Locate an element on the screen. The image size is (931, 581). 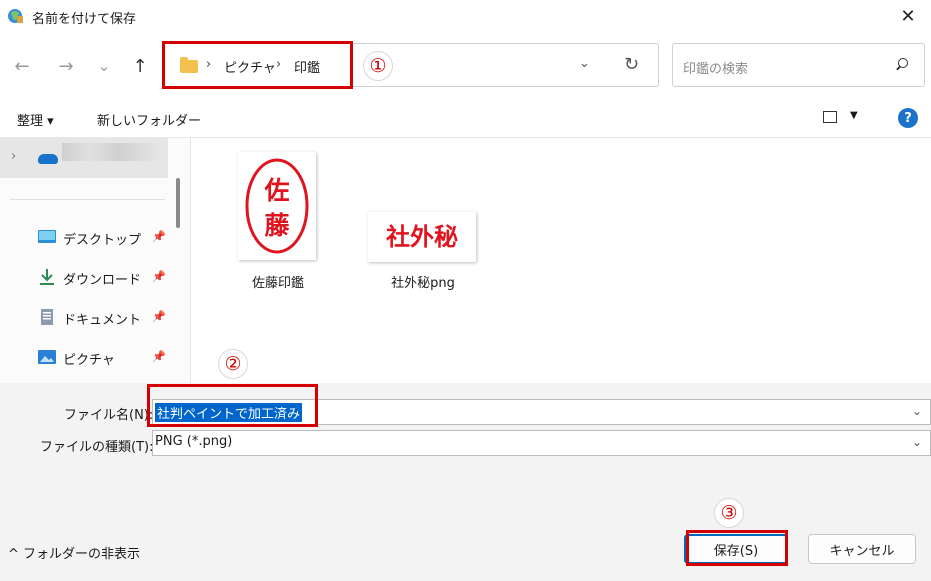
redacted-account-name is located at coordinates (110, 152).